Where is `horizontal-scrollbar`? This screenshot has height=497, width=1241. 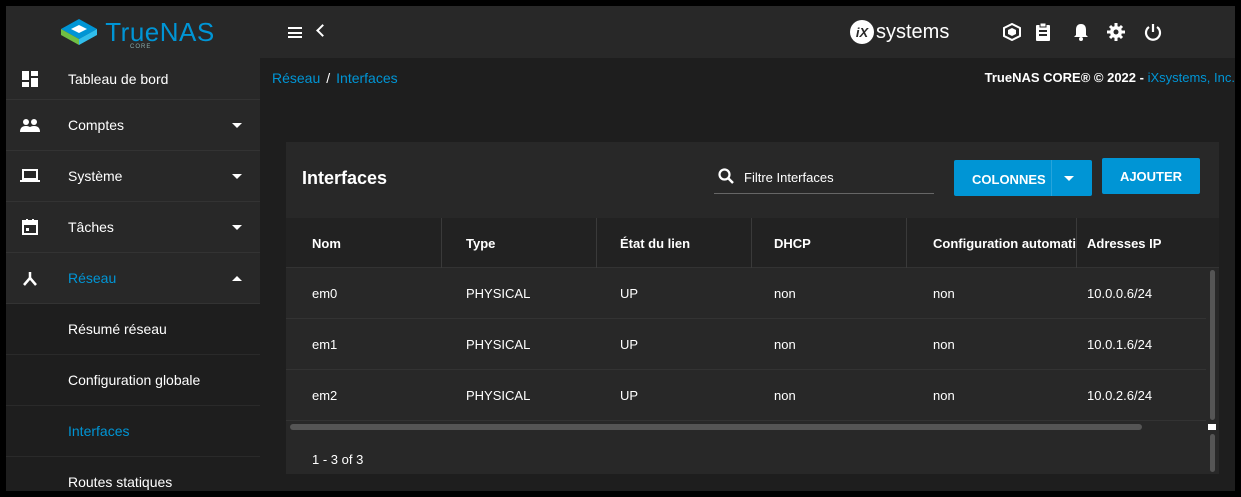
horizontal-scrollbar is located at coordinates (716, 427).